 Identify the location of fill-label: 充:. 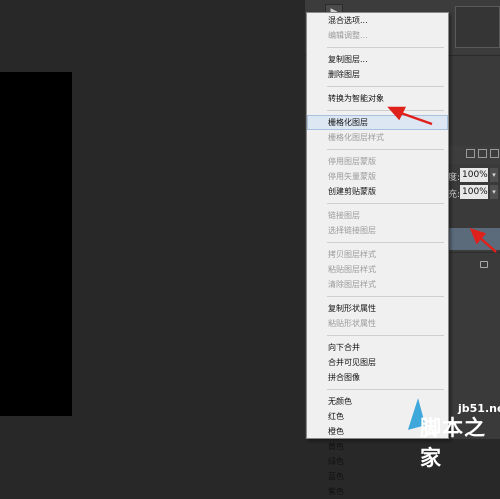
(454, 195).